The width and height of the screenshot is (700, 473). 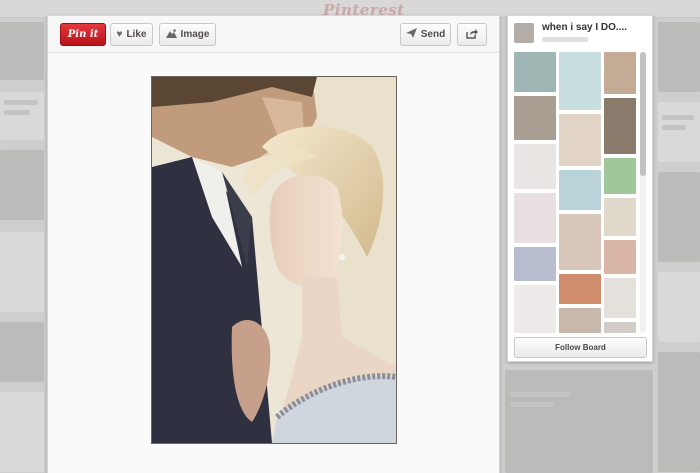 I want to click on board-thumbnail-grid, so click(x=576, y=192).